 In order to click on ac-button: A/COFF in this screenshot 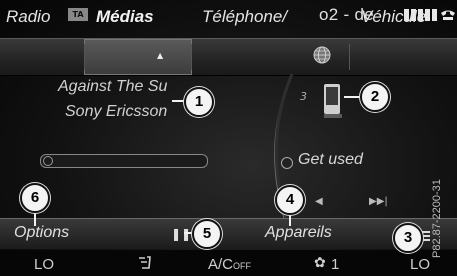, I will do `click(229, 264)`.